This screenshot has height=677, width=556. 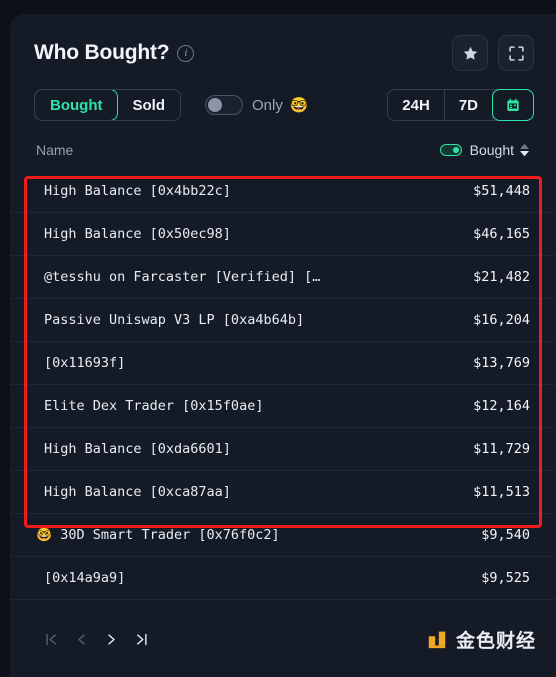 I want to click on chevron-down-icon, so click(x=524, y=154).